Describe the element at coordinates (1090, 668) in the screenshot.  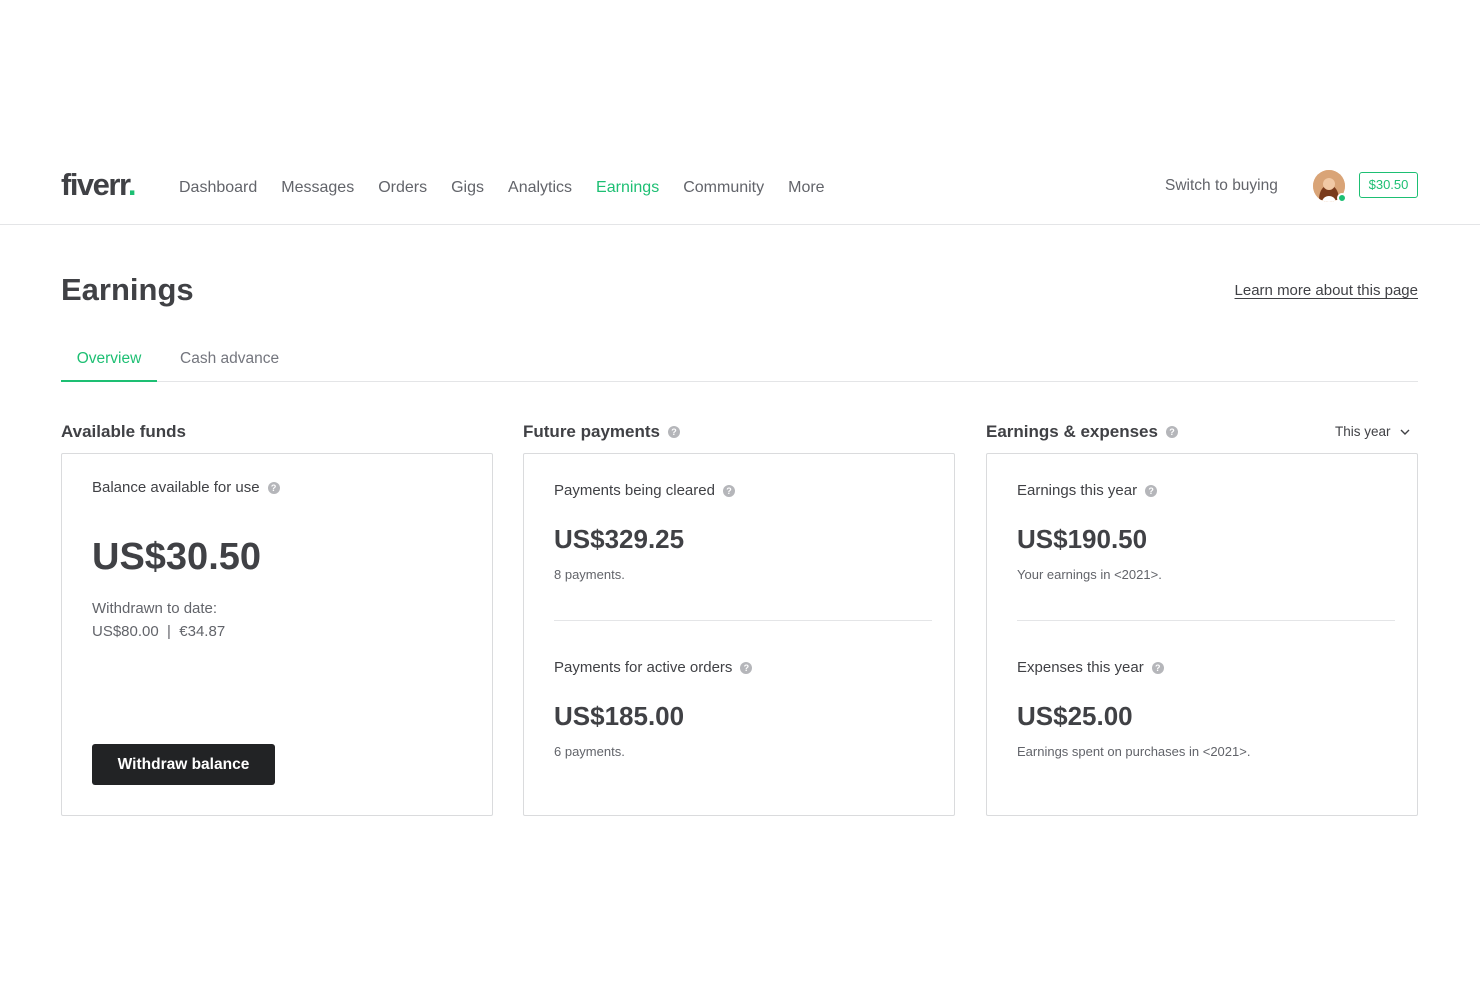
I see `expenses-label: Expenses this year ?` at that location.